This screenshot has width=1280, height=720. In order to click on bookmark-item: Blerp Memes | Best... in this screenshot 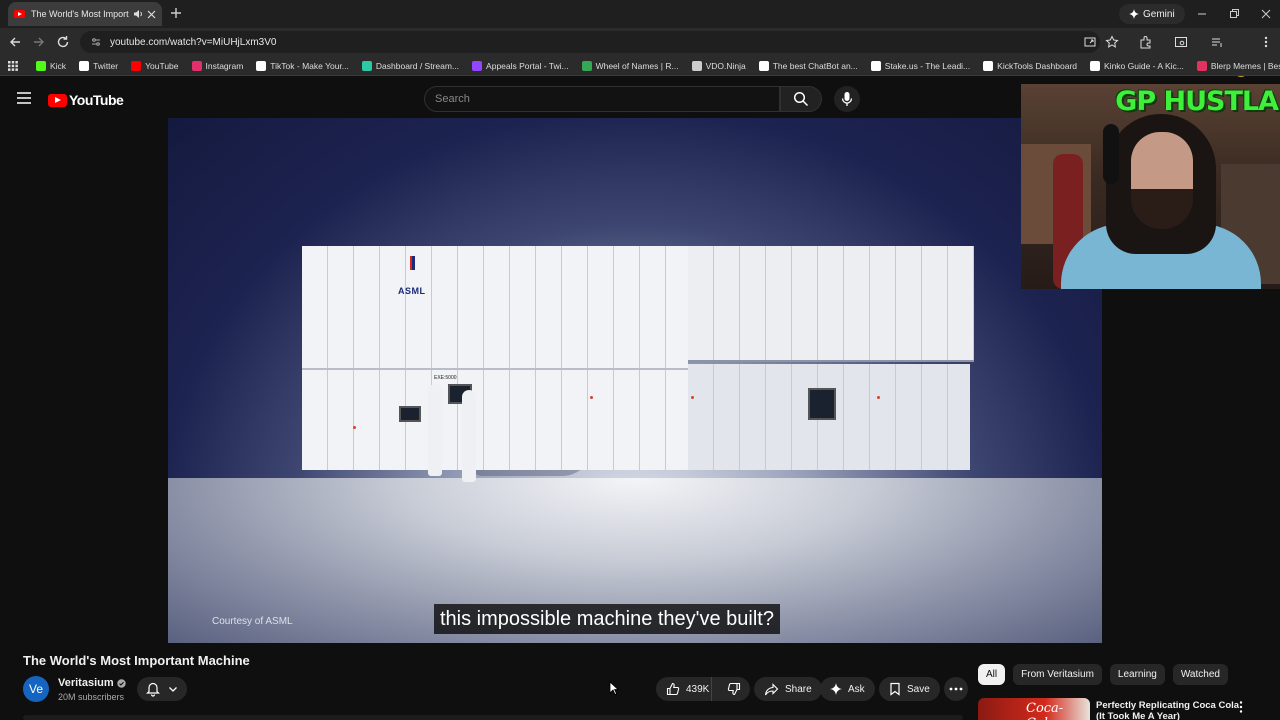, I will do `click(1238, 65)`.